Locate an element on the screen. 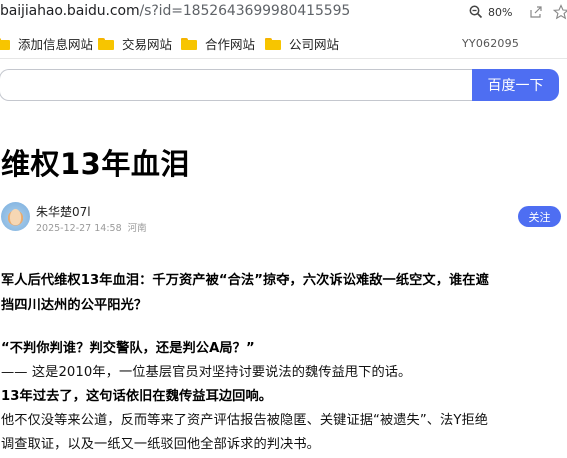 Image resolution: width=567 pixels, height=458 pixels. body-line: 他不仅没等来公道，反而等来了资产评估报告被隐匿、关键证据“被遗失”、法Y拒绝 is located at coordinates (245, 420).